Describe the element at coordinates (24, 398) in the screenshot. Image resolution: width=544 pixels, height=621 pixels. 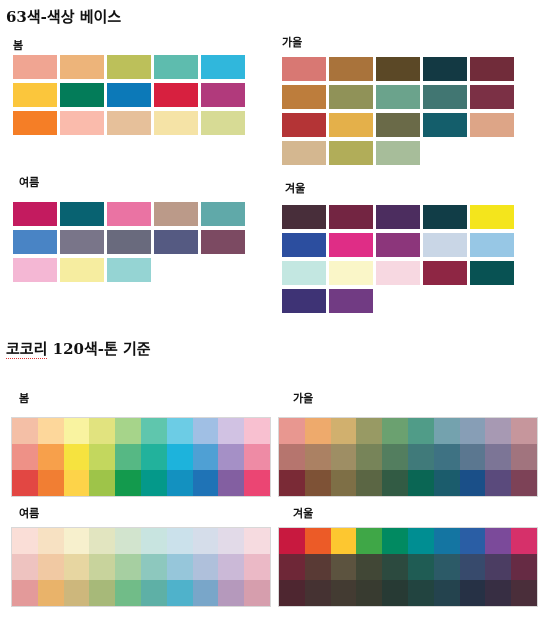
I see `label-spring-120: 봄` at that location.